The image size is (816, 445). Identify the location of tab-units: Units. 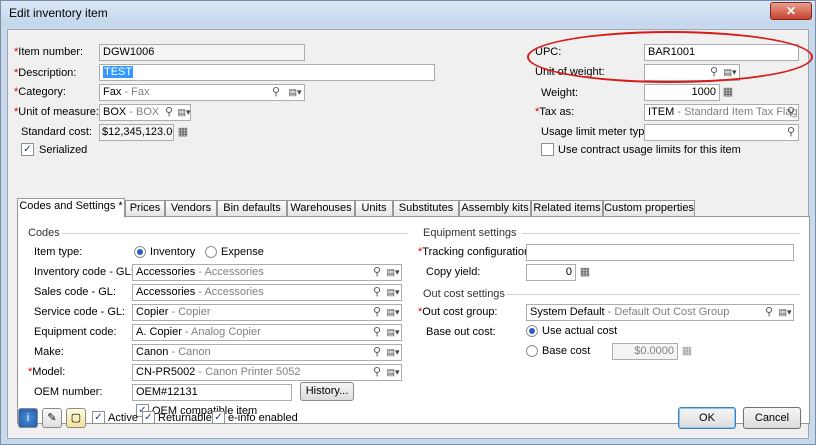
(374, 208).